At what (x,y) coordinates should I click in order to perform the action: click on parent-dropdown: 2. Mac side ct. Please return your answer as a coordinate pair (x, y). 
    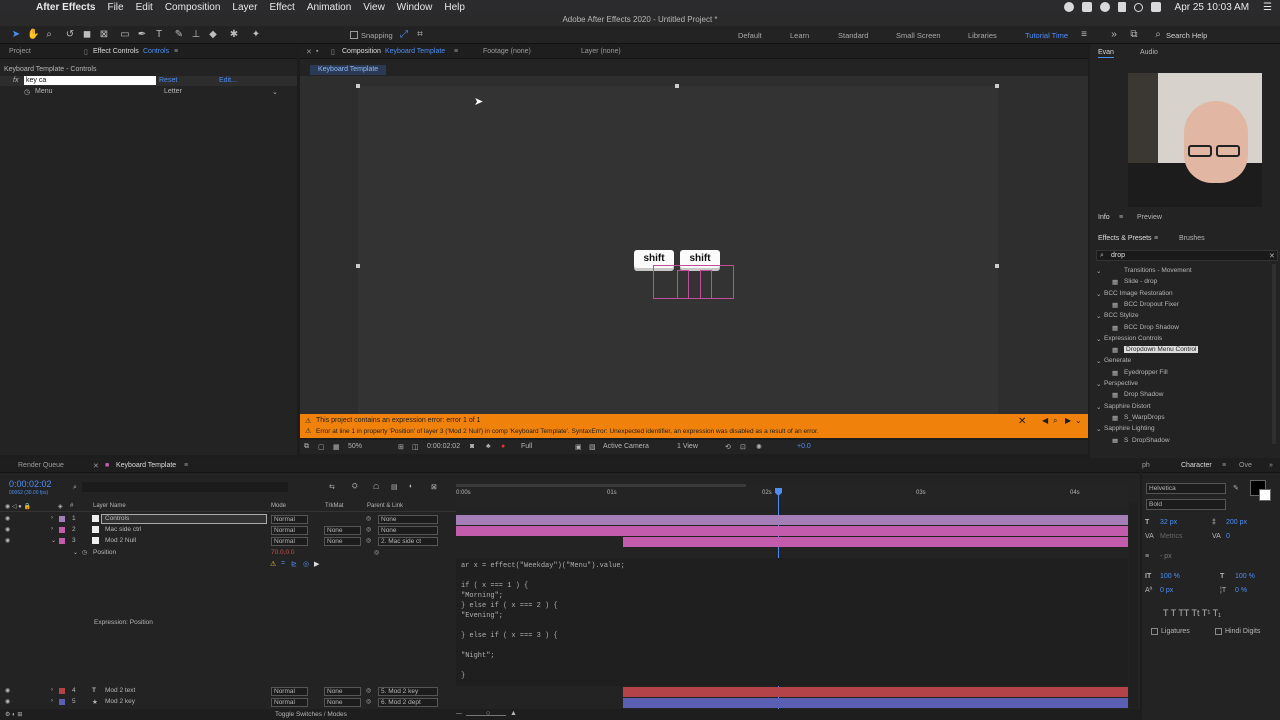
    Looking at the image, I should click on (408, 541).